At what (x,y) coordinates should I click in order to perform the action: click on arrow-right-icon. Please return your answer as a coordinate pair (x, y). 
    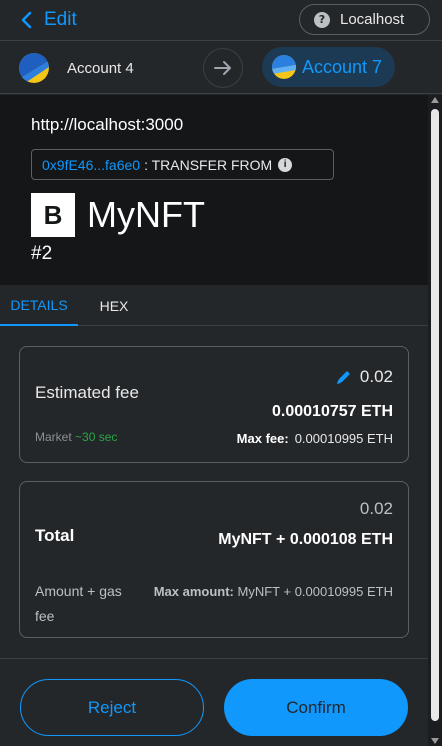
    Looking at the image, I should click on (222, 68).